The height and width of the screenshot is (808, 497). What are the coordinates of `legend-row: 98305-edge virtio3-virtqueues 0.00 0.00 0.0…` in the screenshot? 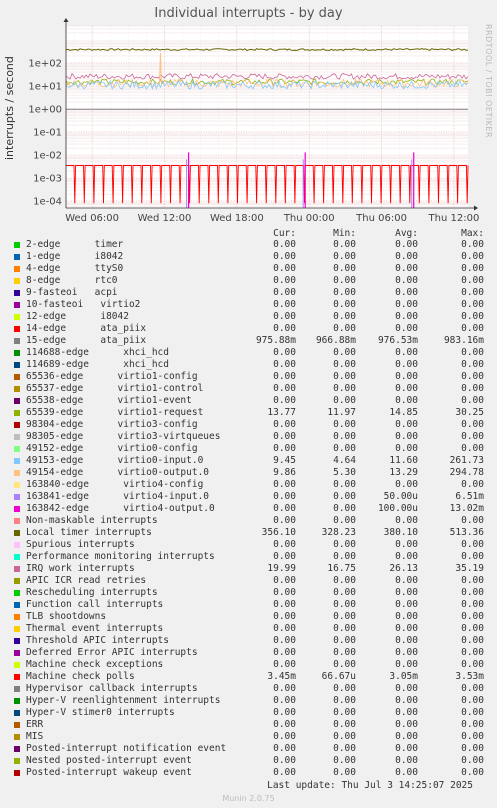 It's located at (248, 437).